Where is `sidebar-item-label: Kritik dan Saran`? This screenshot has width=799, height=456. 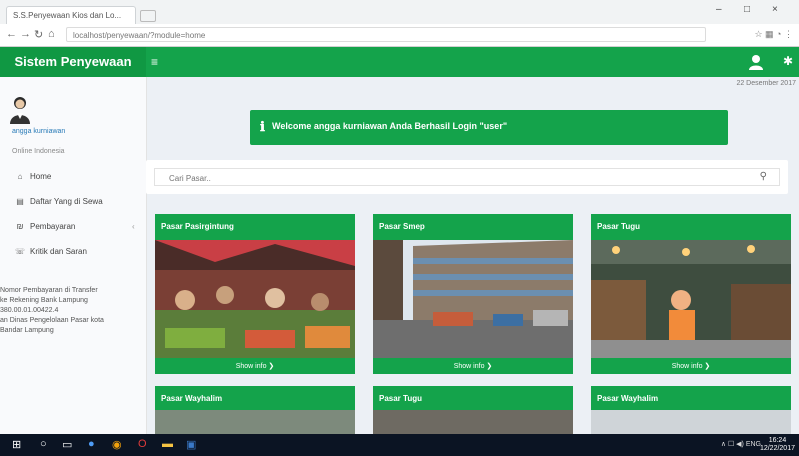
sidebar-item-label: Kritik dan Saran is located at coordinates (58, 251).